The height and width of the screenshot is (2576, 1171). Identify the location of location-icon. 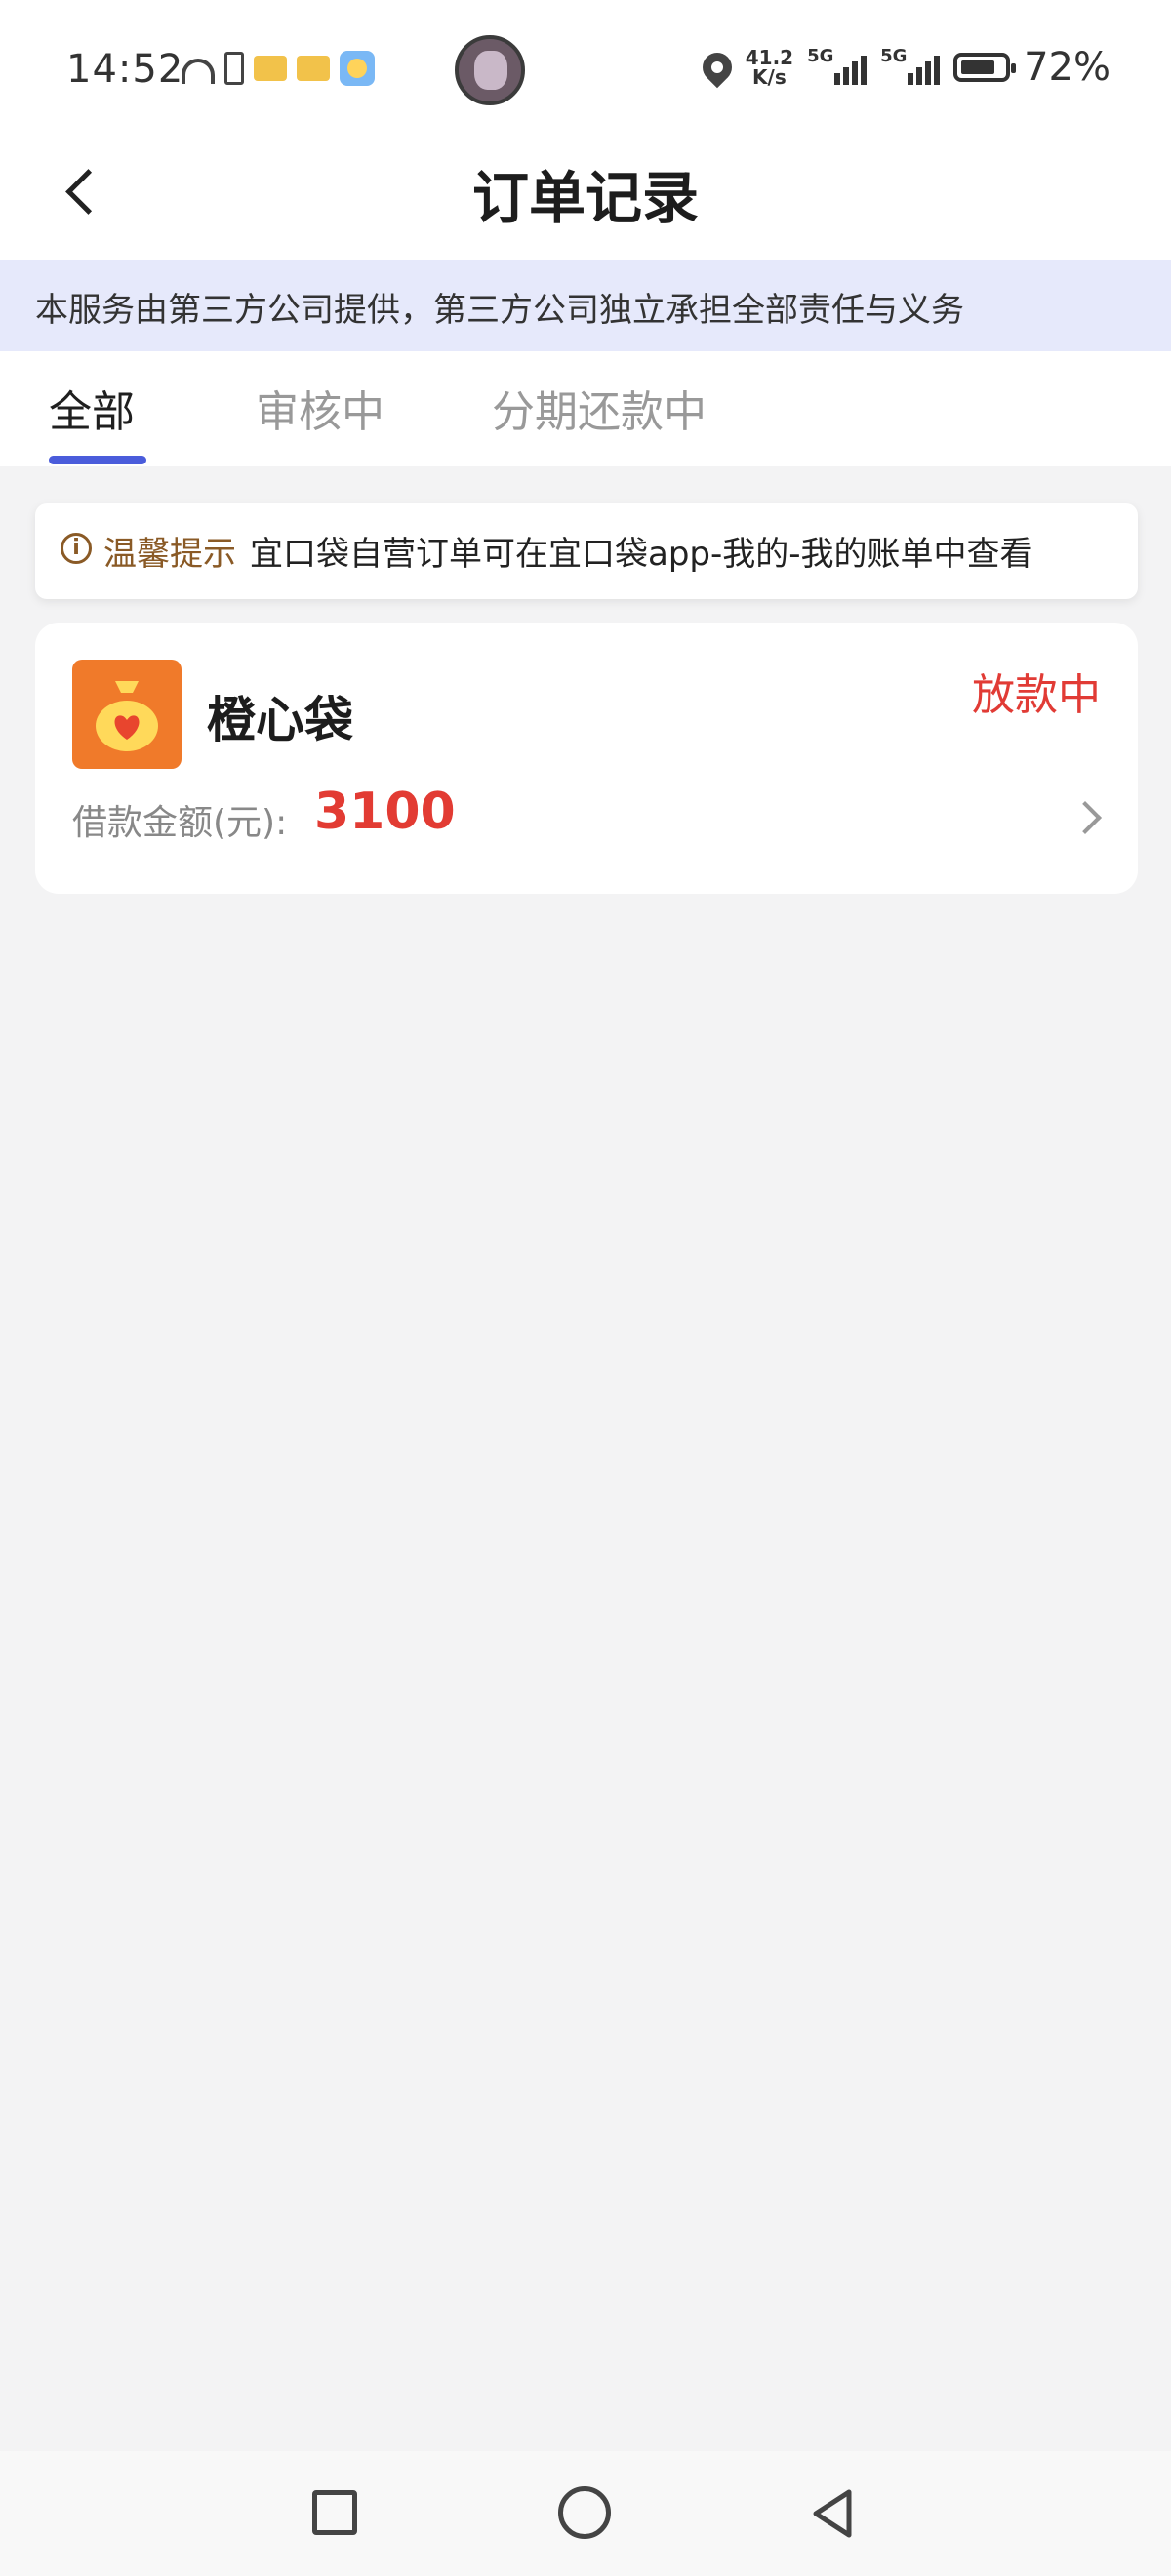
(717, 67).